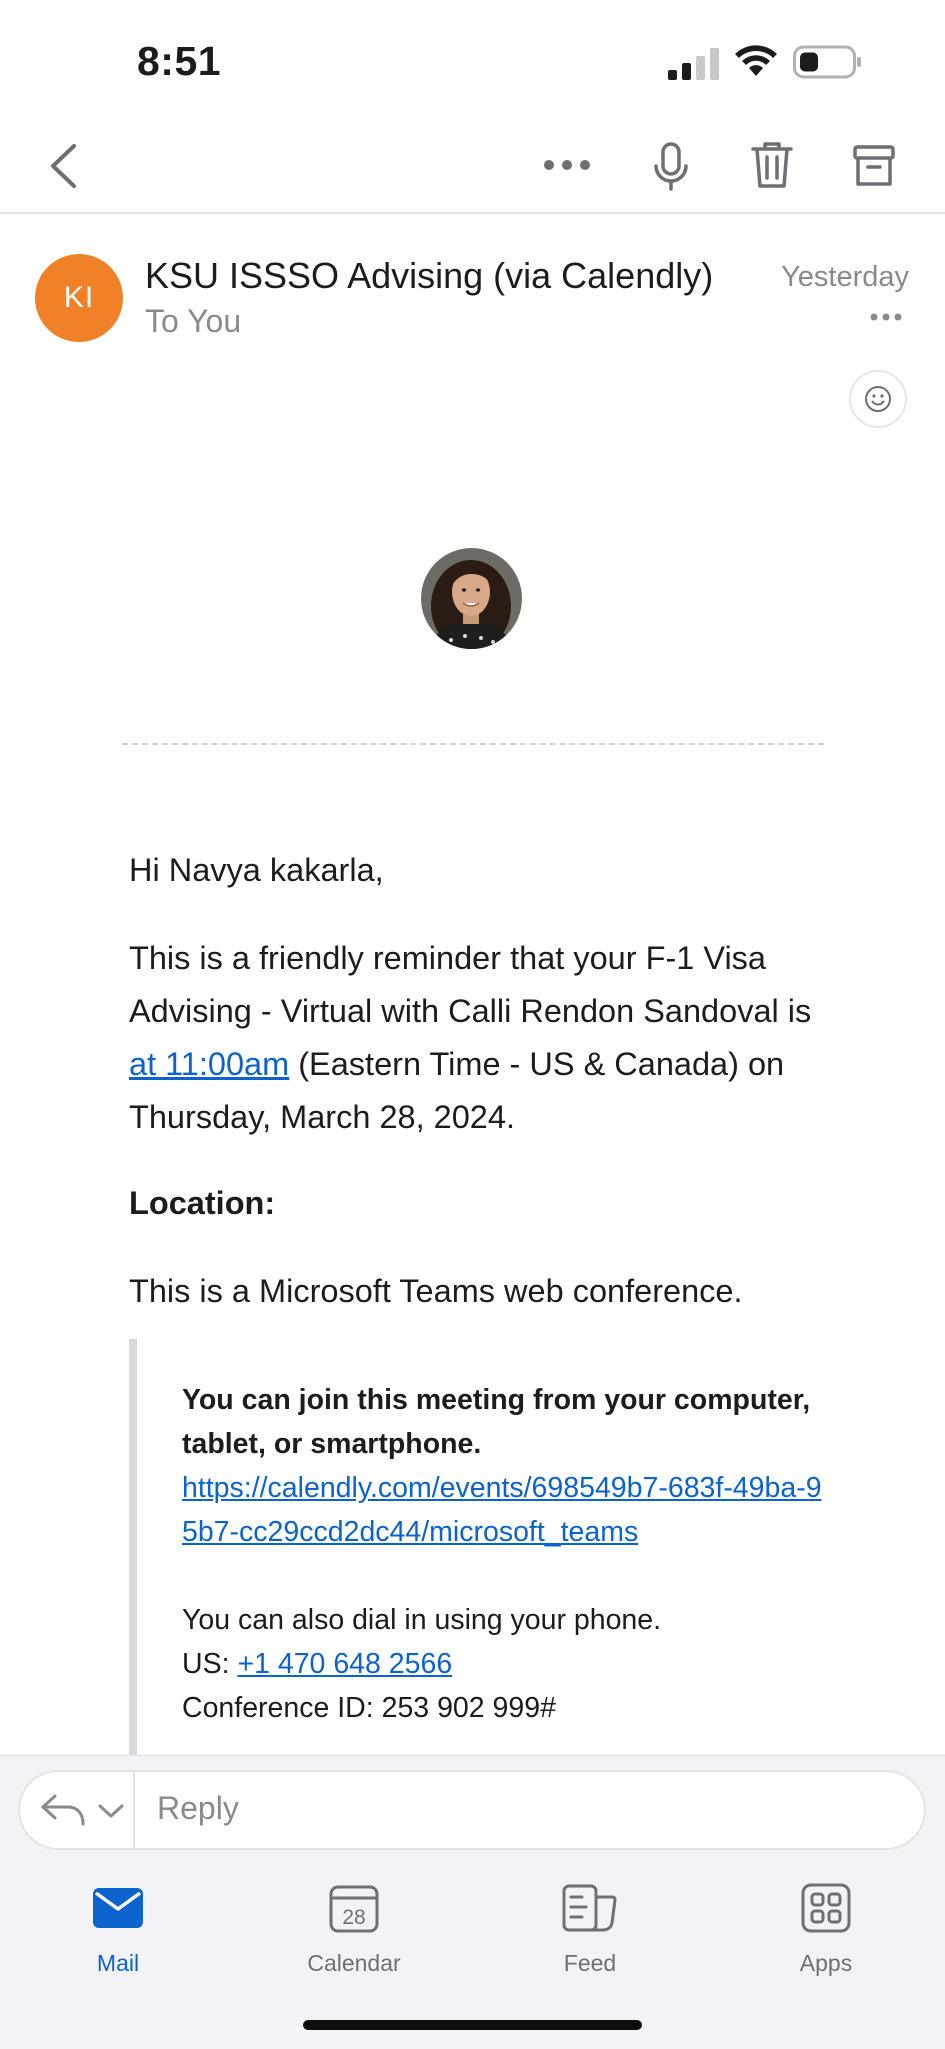 This screenshot has height=2049, width=945. Describe the element at coordinates (193, 321) in the screenshot. I see `recipient-line: To You` at that location.